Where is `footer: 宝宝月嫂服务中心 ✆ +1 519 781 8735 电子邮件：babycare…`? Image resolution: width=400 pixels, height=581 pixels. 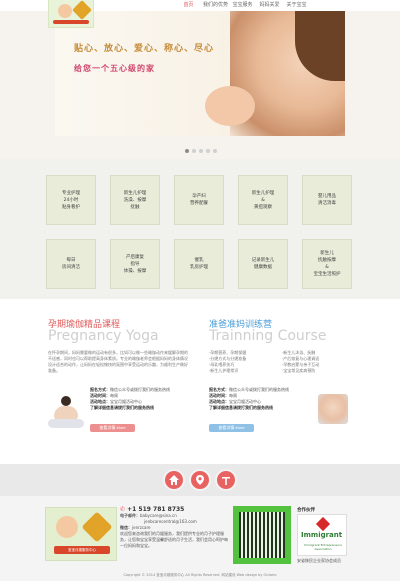
footer: 宝宝月嫂服务中心 ✆ +1 519 781 8735 电子邮件：babycare… is located at coordinates (200, 538).